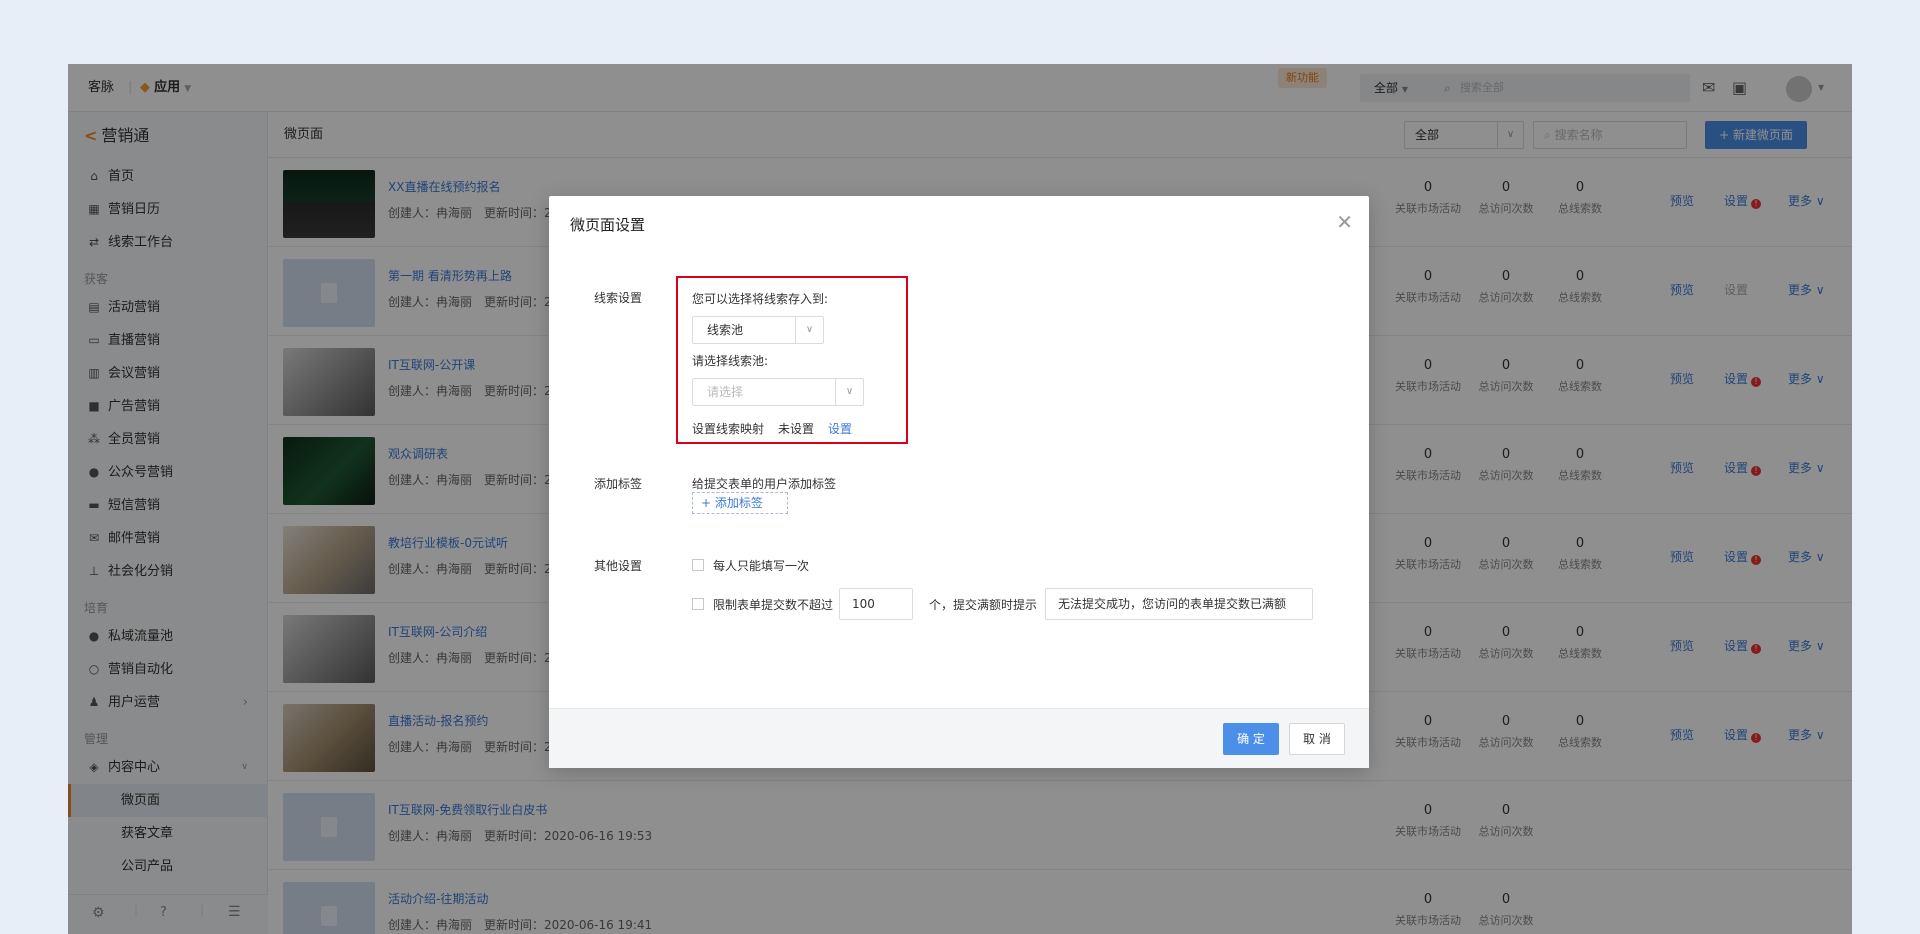  What do you see at coordinates (840, 428) in the screenshot?
I see `lead-mapping-link: 设置` at bounding box center [840, 428].